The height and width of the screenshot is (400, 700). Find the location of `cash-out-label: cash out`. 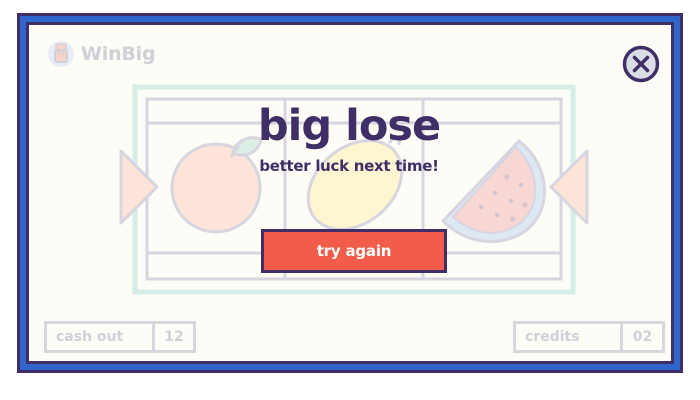

cash-out-label: cash out is located at coordinates (99, 337).